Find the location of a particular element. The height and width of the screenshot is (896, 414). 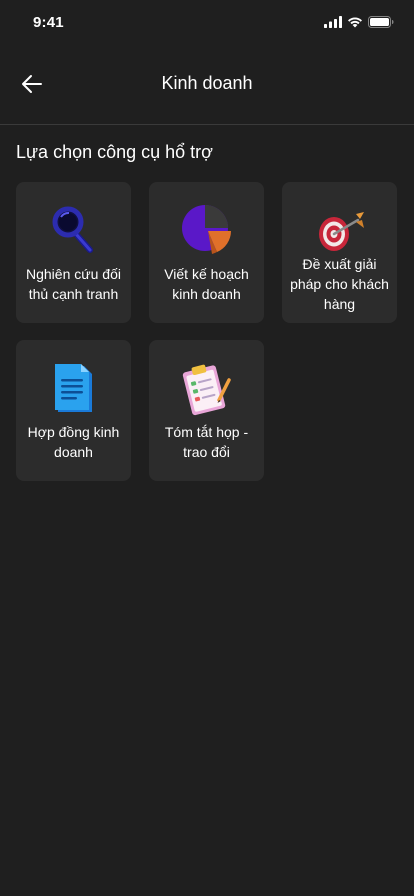

tool-card-label: Hợp đồng kinh doanh is located at coordinates (73, 442).